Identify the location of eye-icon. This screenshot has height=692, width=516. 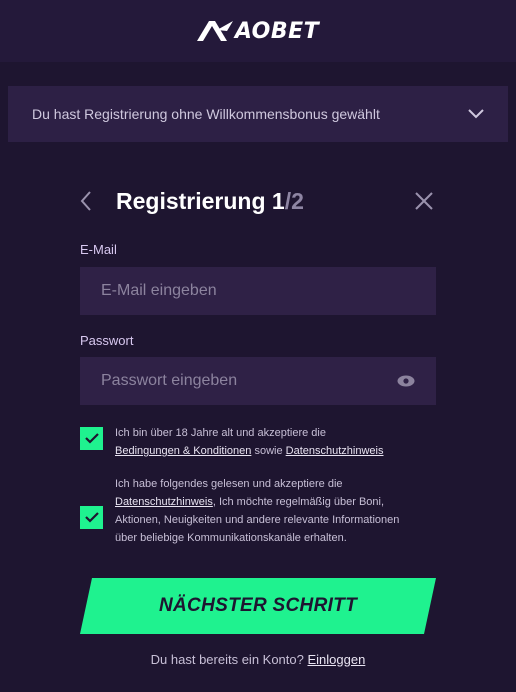
(406, 381).